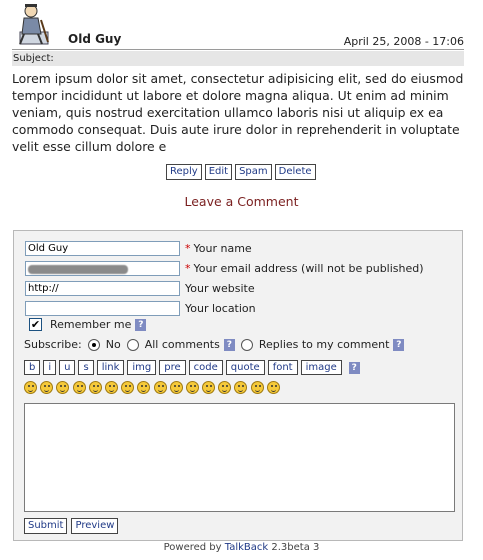  Describe the element at coordinates (113, 344) in the screenshot. I see `subscribe-no-label: No` at that location.